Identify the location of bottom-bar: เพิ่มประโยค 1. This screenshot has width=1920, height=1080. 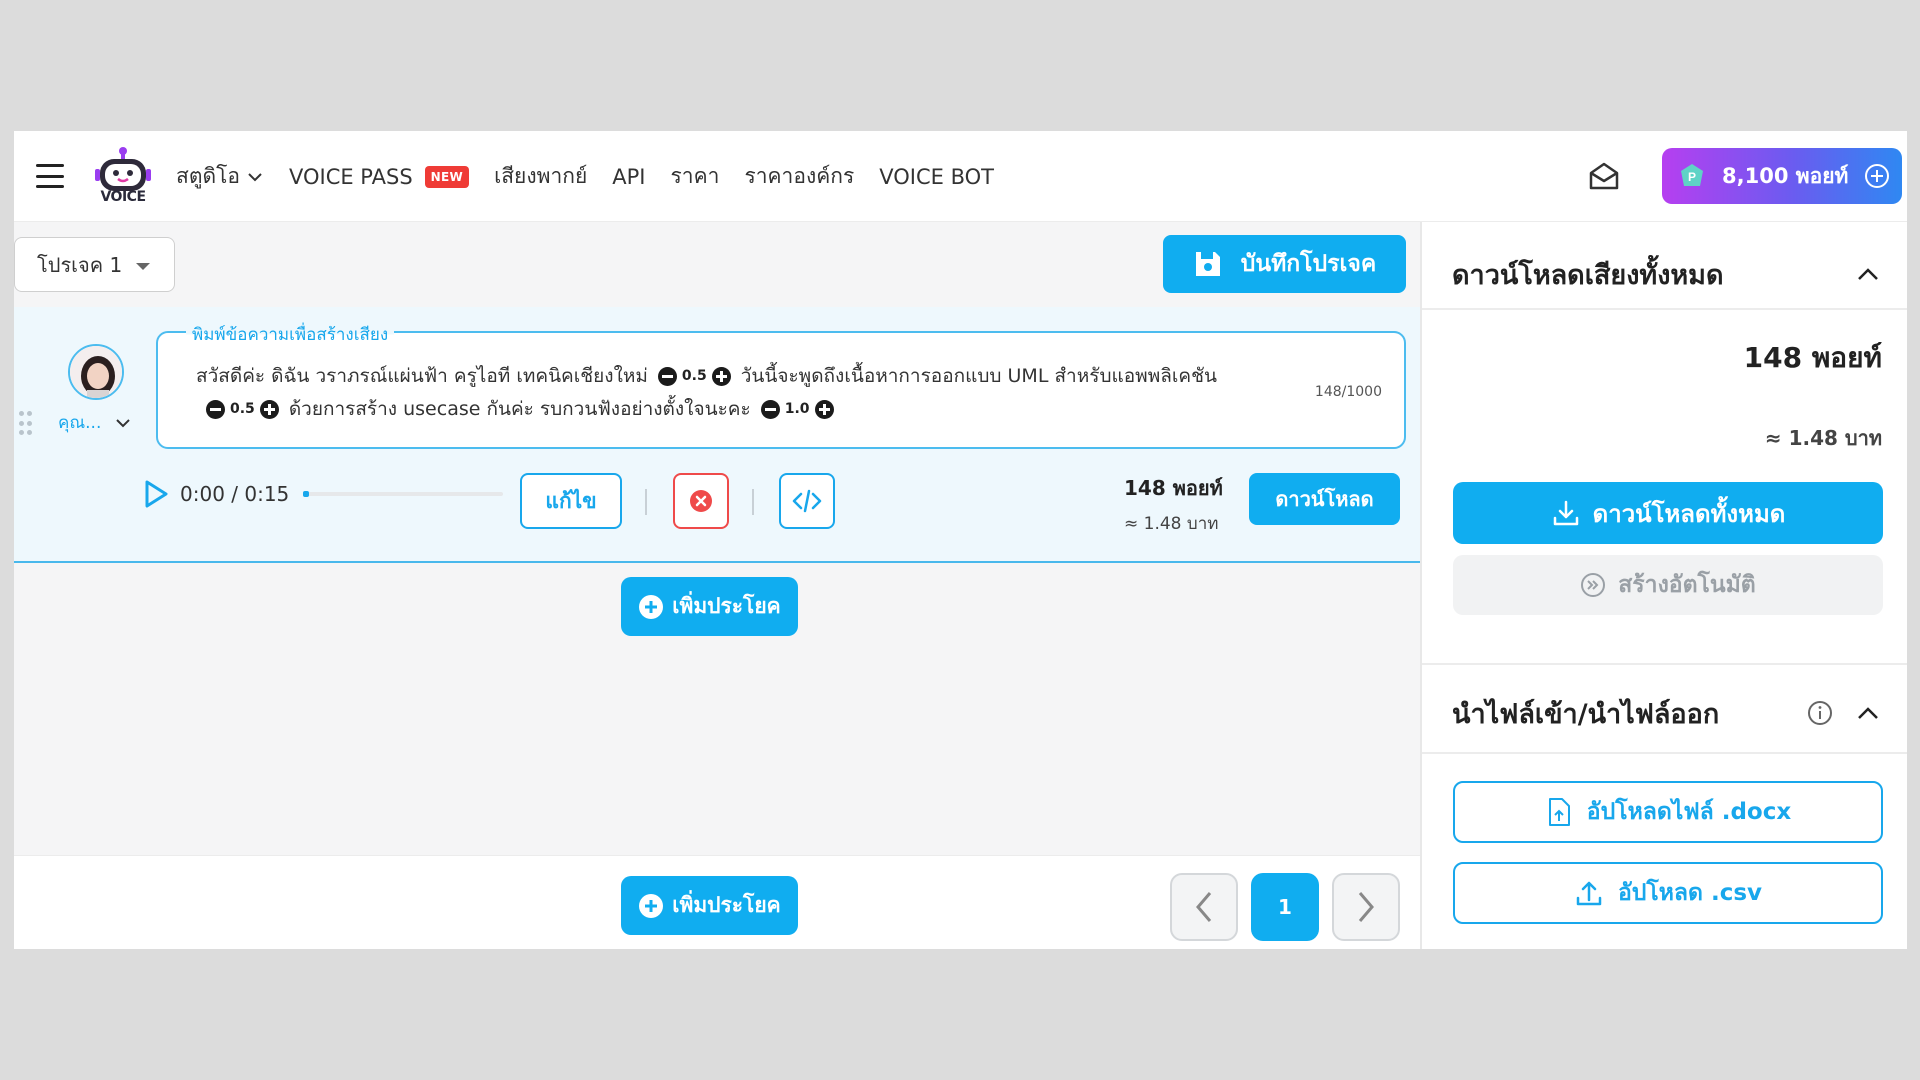
(717, 902).